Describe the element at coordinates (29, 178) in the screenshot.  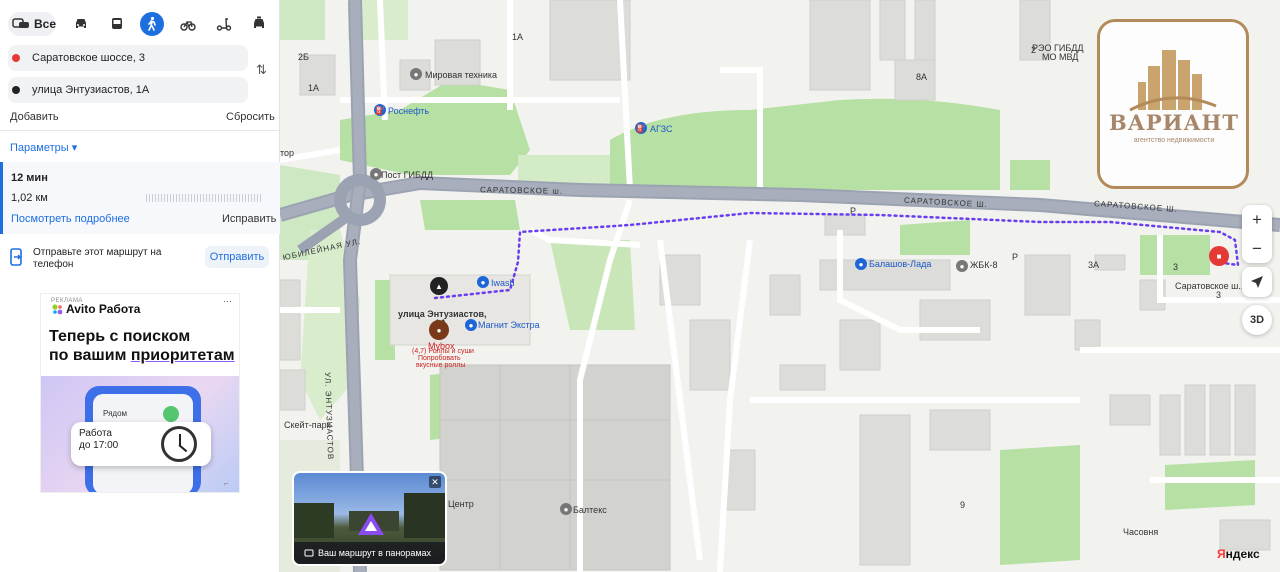
I see `route-time: 12 мин` at that location.